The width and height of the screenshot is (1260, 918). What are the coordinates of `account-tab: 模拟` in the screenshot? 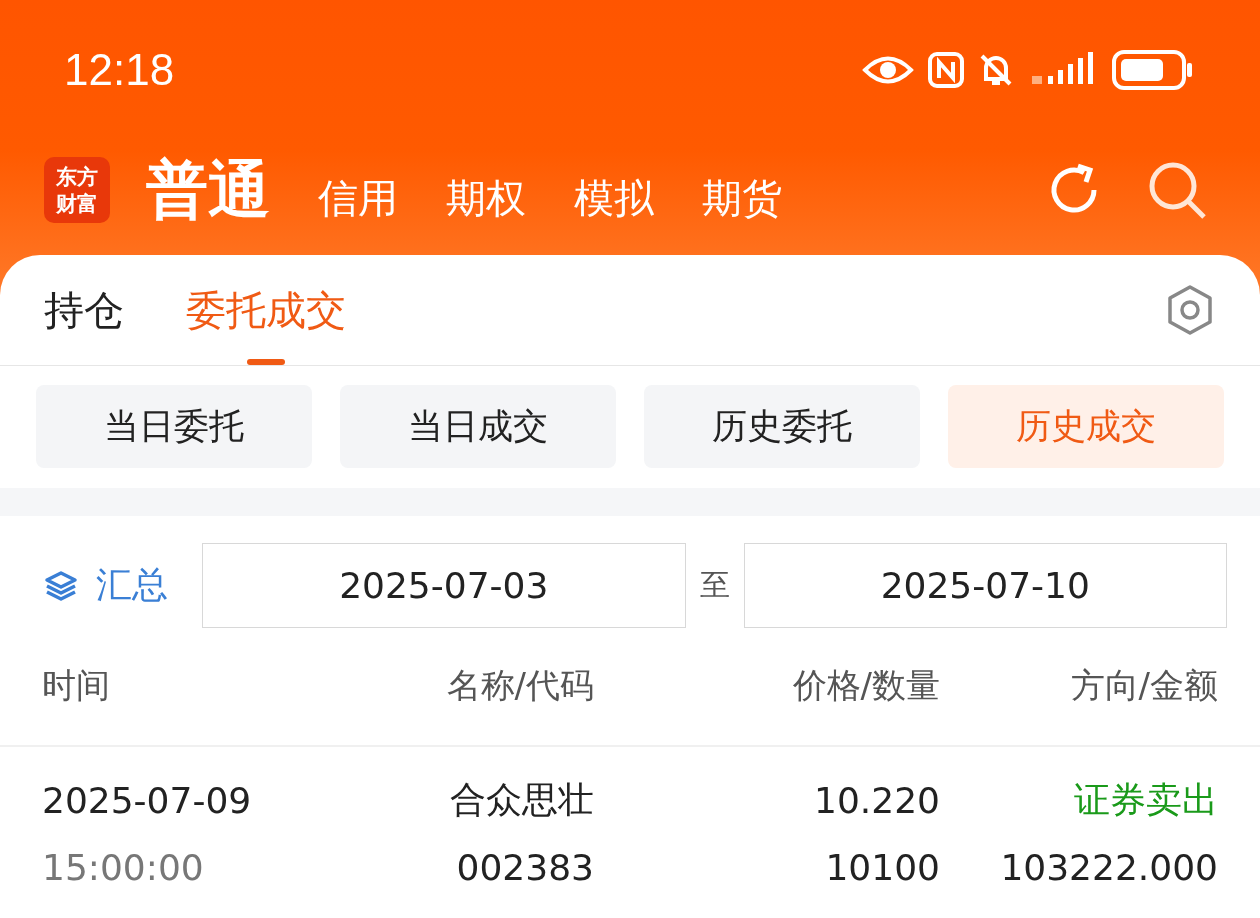 It's located at (614, 200).